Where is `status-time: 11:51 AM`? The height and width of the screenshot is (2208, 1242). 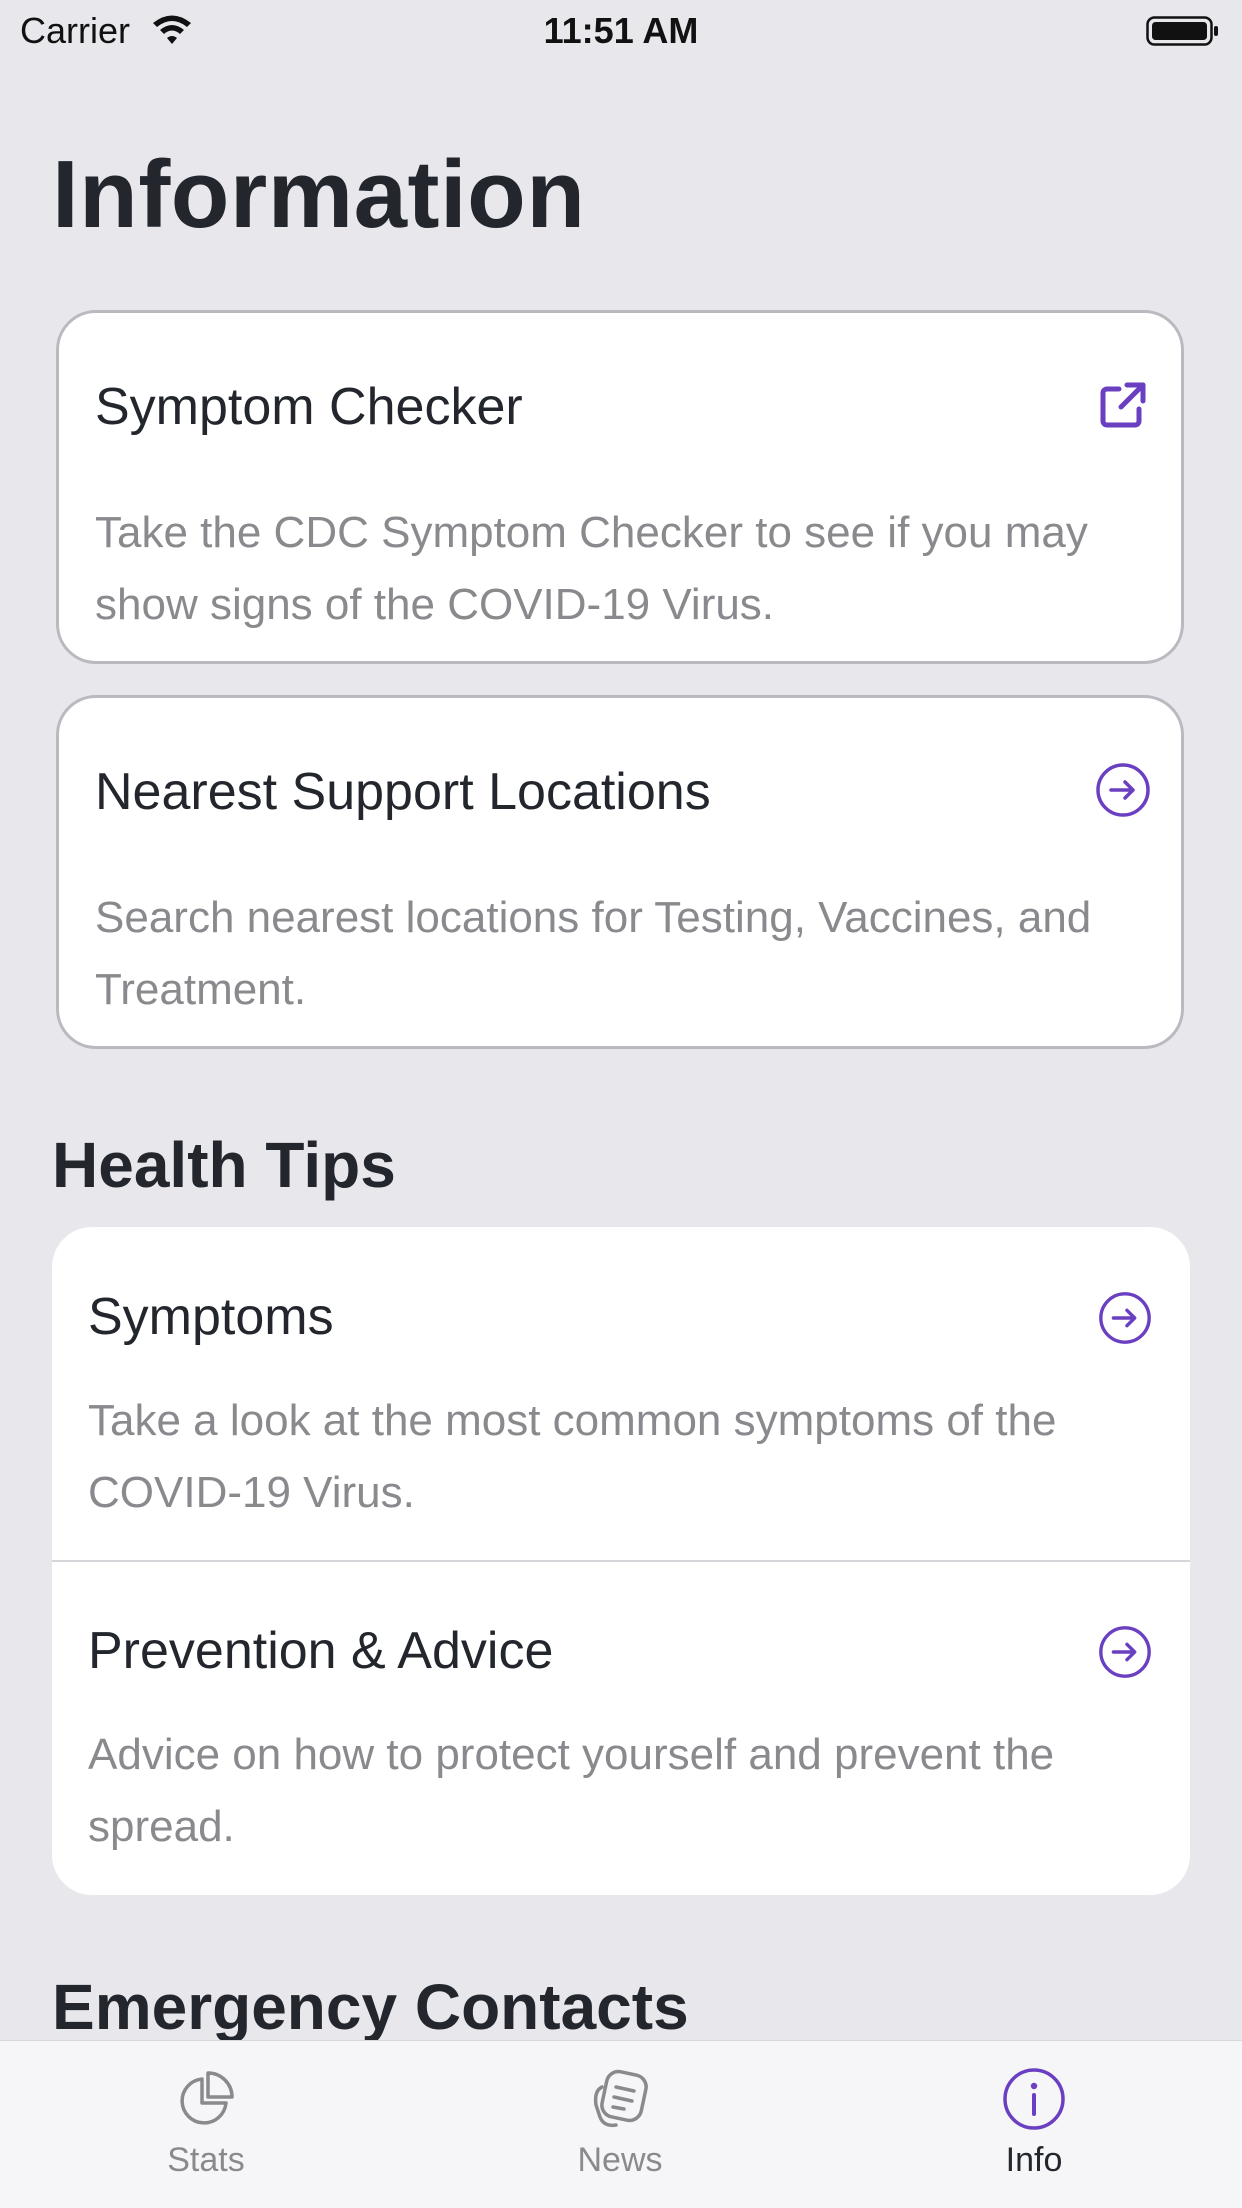 status-time: 11:51 AM is located at coordinates (621, 30).